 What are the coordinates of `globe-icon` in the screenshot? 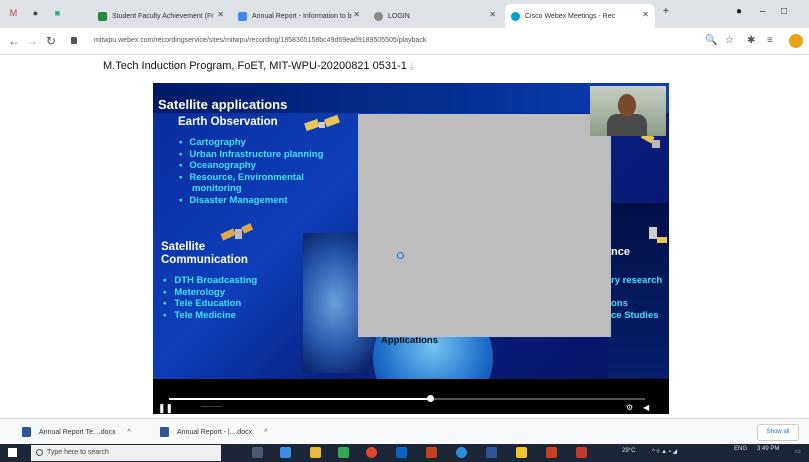 It's located at (378, 16).